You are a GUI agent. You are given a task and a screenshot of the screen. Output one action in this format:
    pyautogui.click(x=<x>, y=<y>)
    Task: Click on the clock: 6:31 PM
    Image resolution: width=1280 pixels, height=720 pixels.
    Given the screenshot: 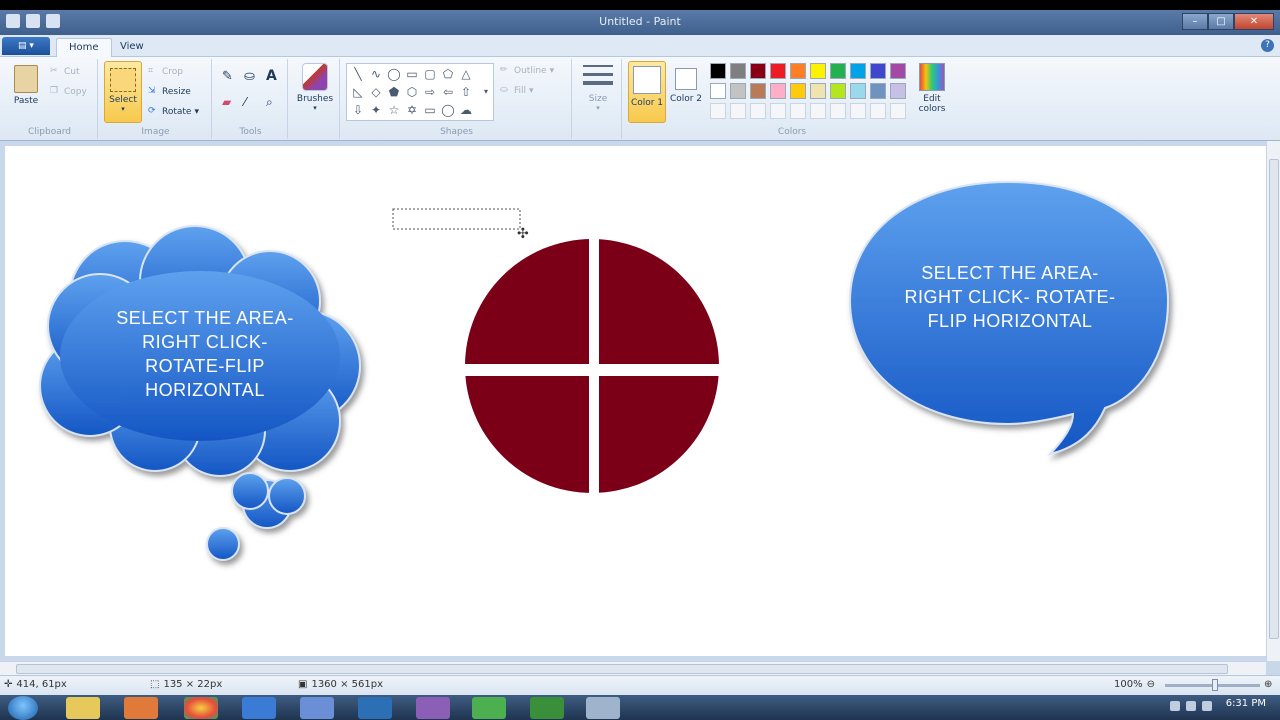 What is the action you would take?
    pyautogui.click(x=1246, y=703)
    